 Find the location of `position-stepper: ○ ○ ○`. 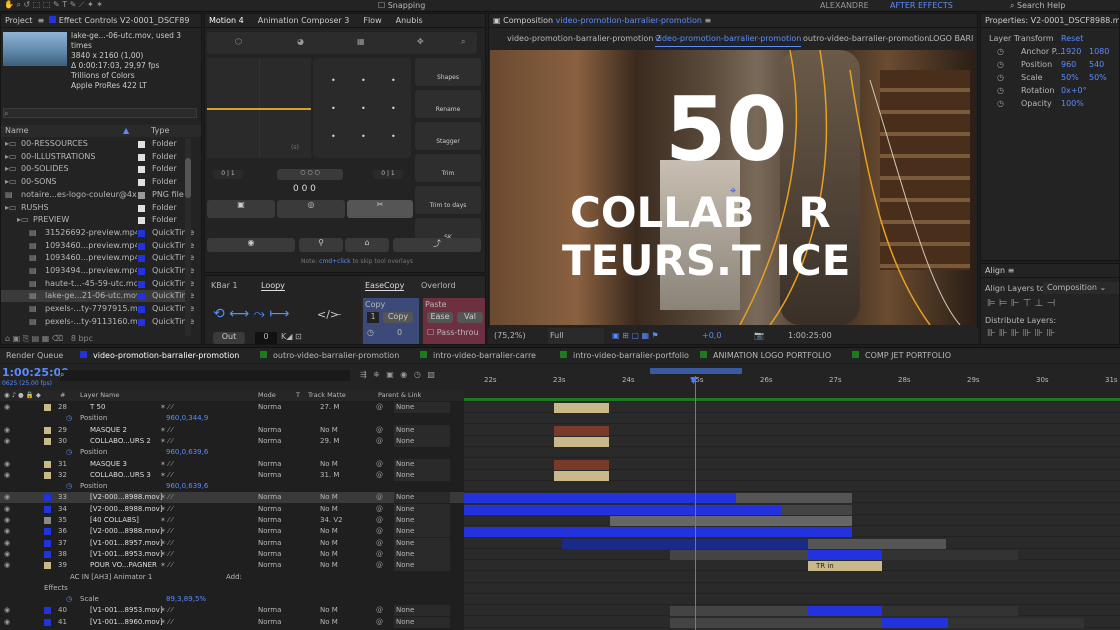

position-stepper: ○ ○ ○ is located at coordinates (310, 174).